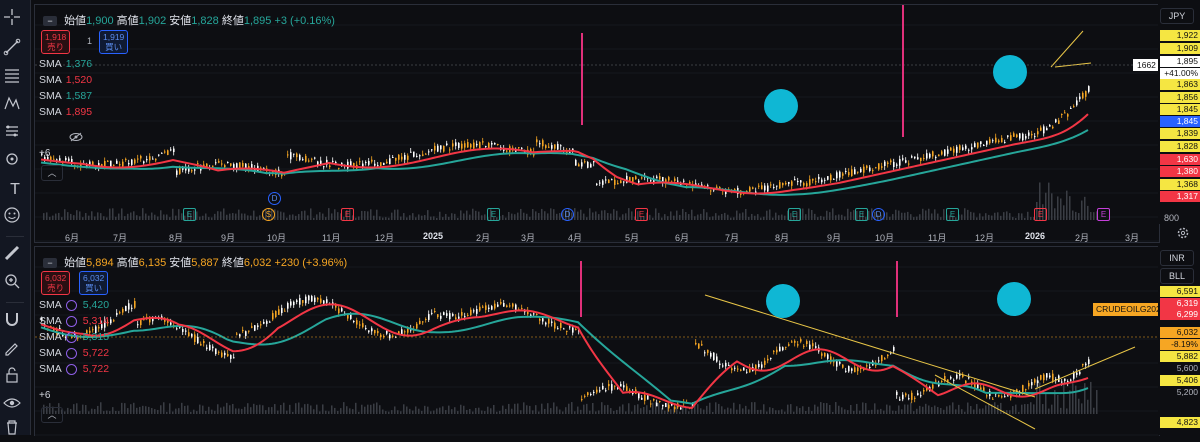 This screenshot has height=442, width=1200. Describe the element at coordinates (15, 50) in the screenshot. I see `trendline-icon` at that location.